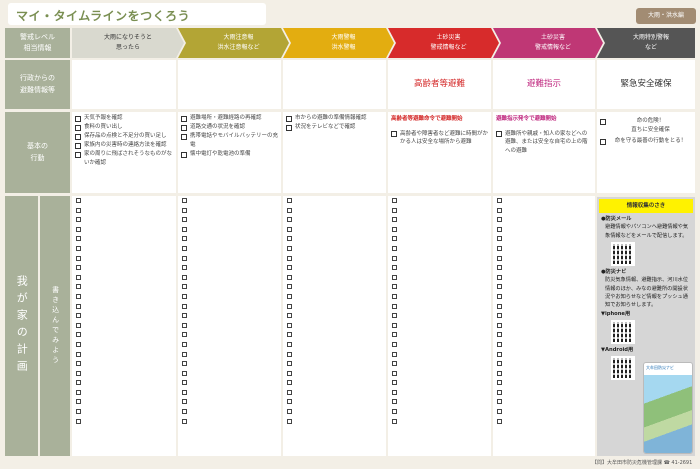 Image resolution: width=700 pixels, height=469 pixels. I want to click on qr-code-icon, so click(623, 253).